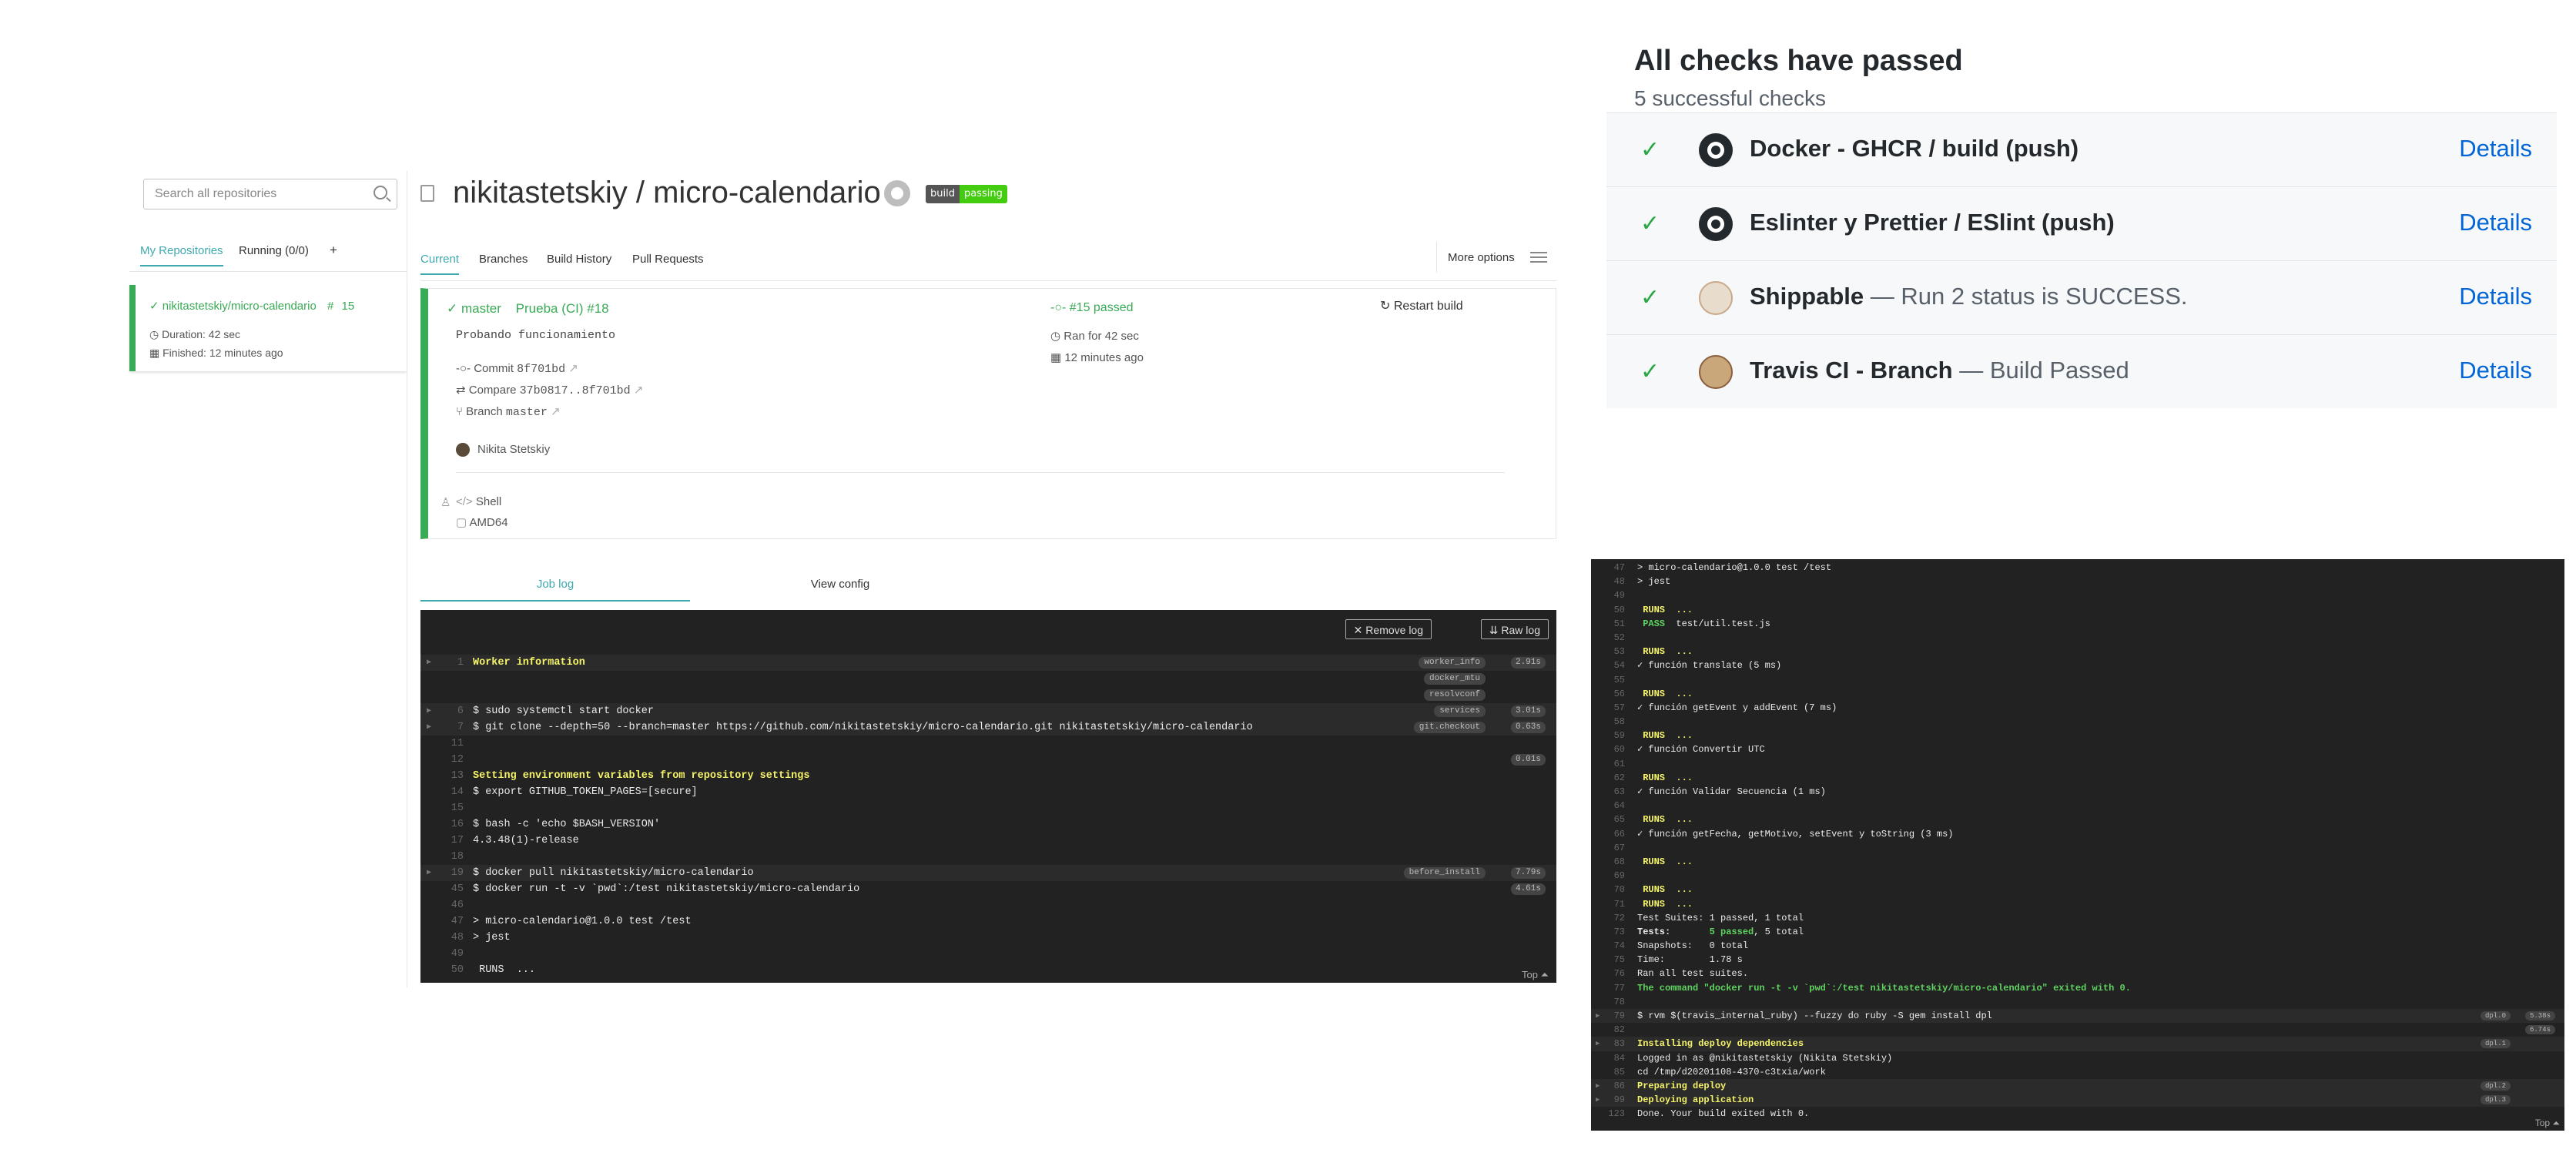  What do you see at coordinates (1613, 722) in the screenshot?
I see `line-number: 58` at bounding box center [1613, 722].